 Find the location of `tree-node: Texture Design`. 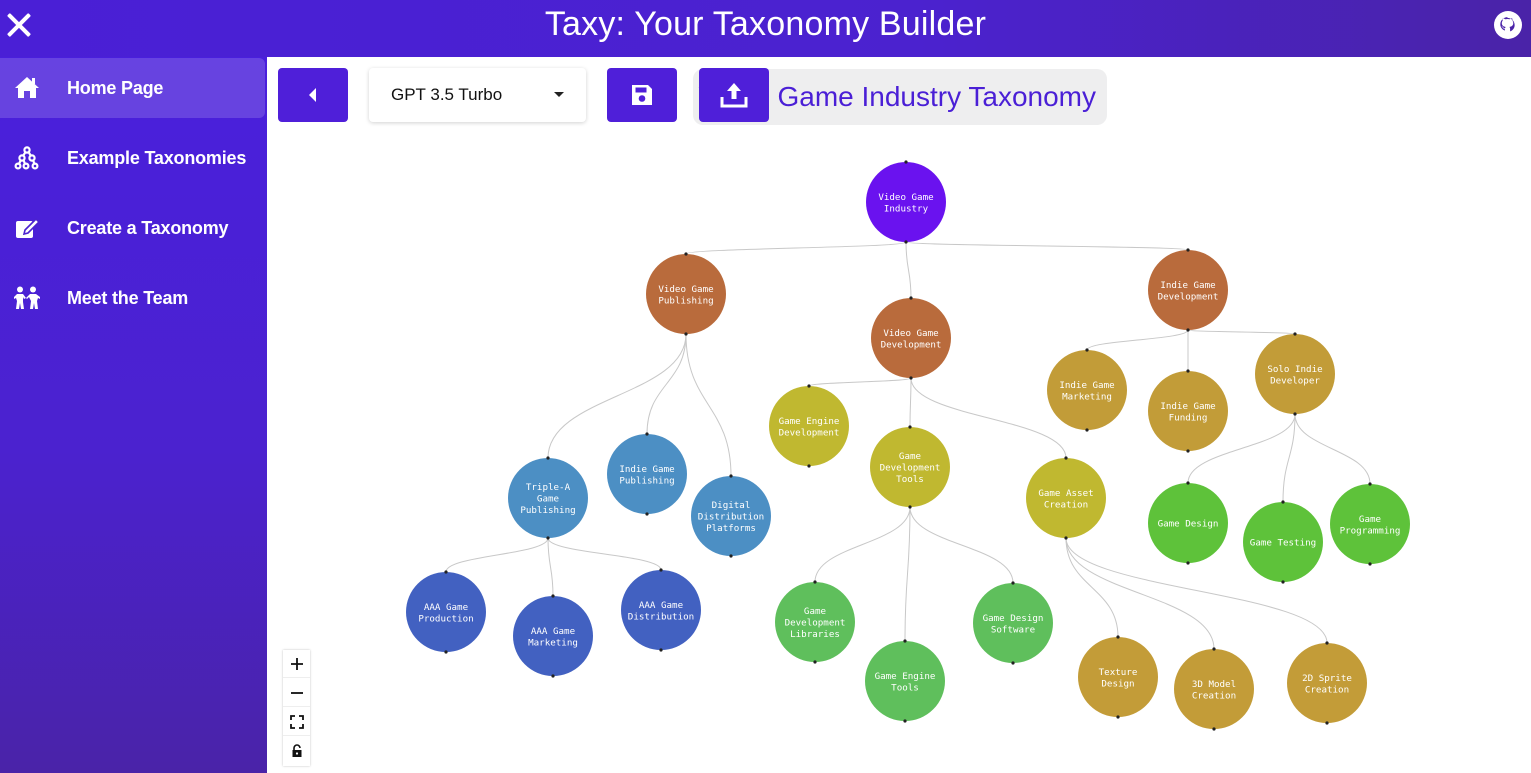

tree-node: Texture Design is located at coordinates (1118, 677).